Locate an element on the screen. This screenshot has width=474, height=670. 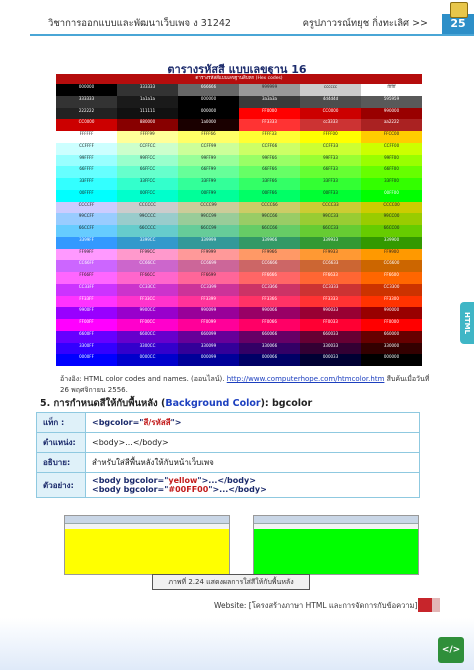
color-cell: 330066 is located at coordinates (269, 348).